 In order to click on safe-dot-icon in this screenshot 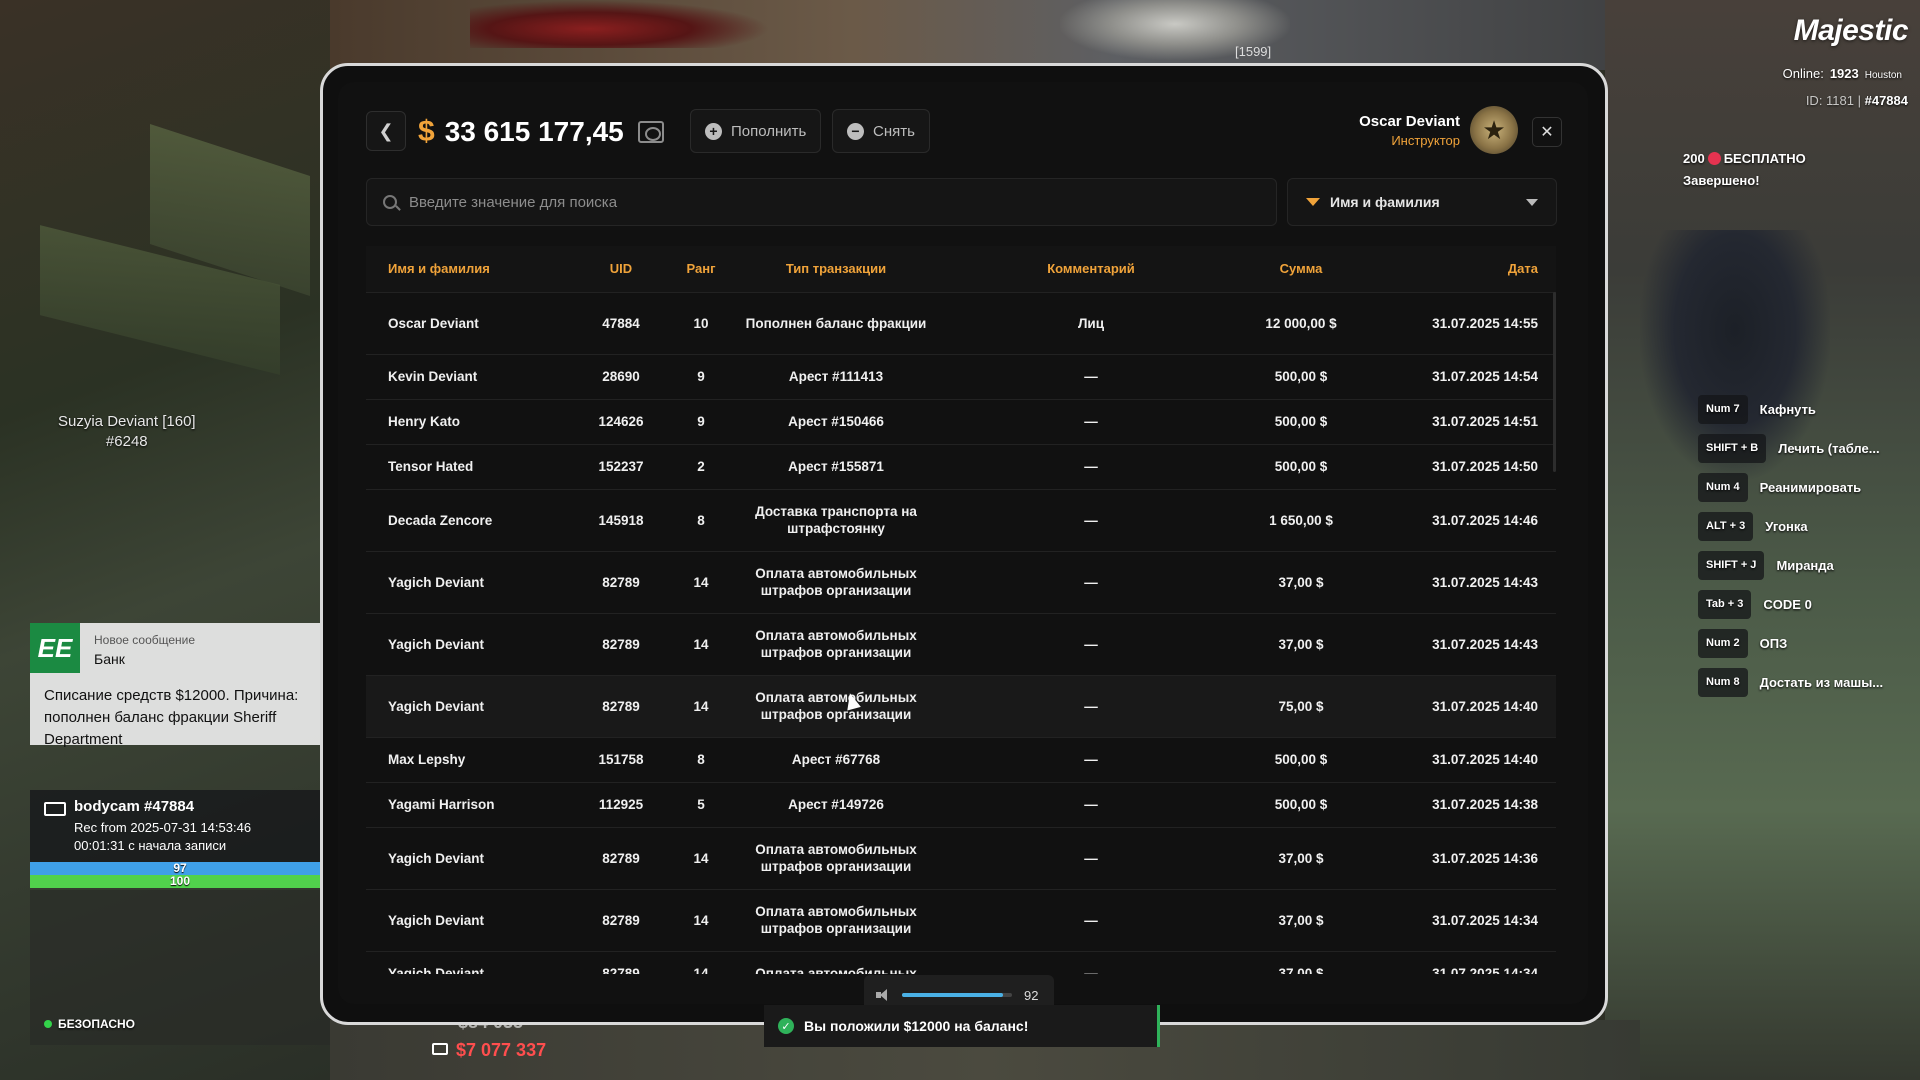, I will do `click(48, 1024)`.